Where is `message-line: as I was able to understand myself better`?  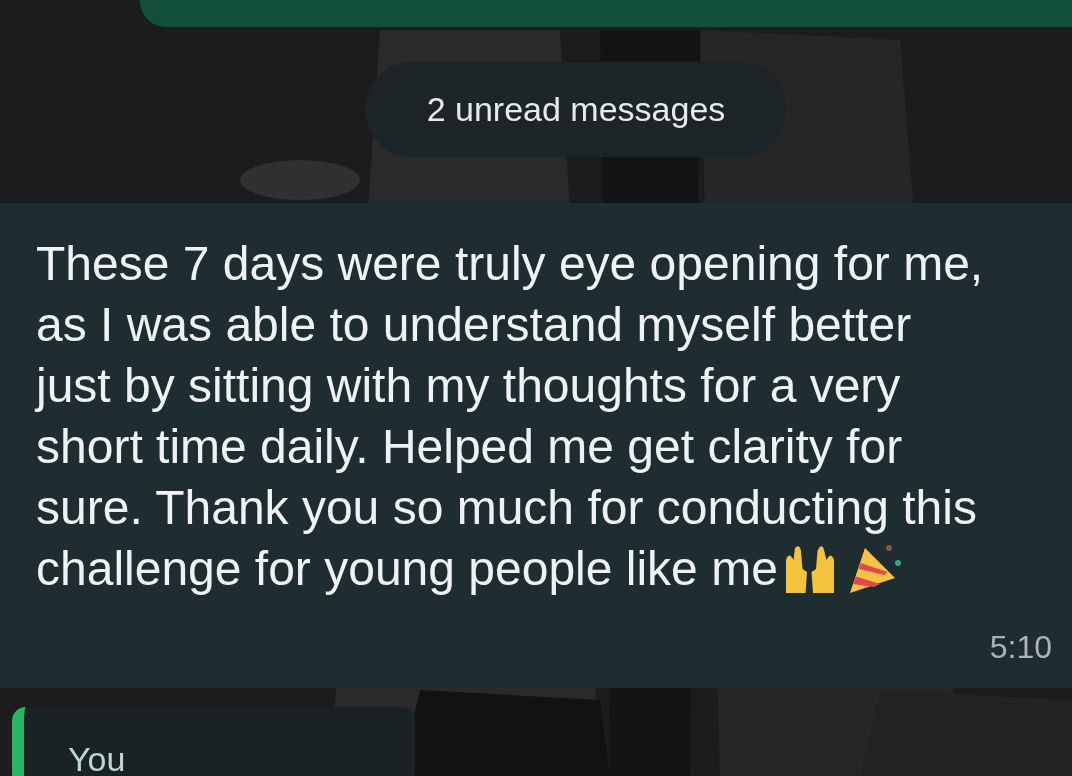
message-line: as I was able to understand myself better is located at coordinates (474, 325).